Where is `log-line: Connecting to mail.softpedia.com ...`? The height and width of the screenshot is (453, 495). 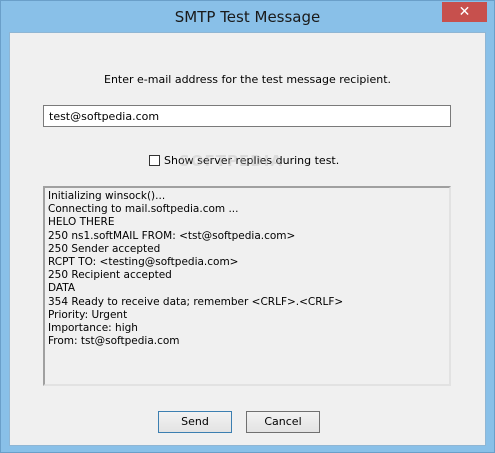
log-line: Connecting to mail.softpedia.com ... is located at coordinates (143, 209).